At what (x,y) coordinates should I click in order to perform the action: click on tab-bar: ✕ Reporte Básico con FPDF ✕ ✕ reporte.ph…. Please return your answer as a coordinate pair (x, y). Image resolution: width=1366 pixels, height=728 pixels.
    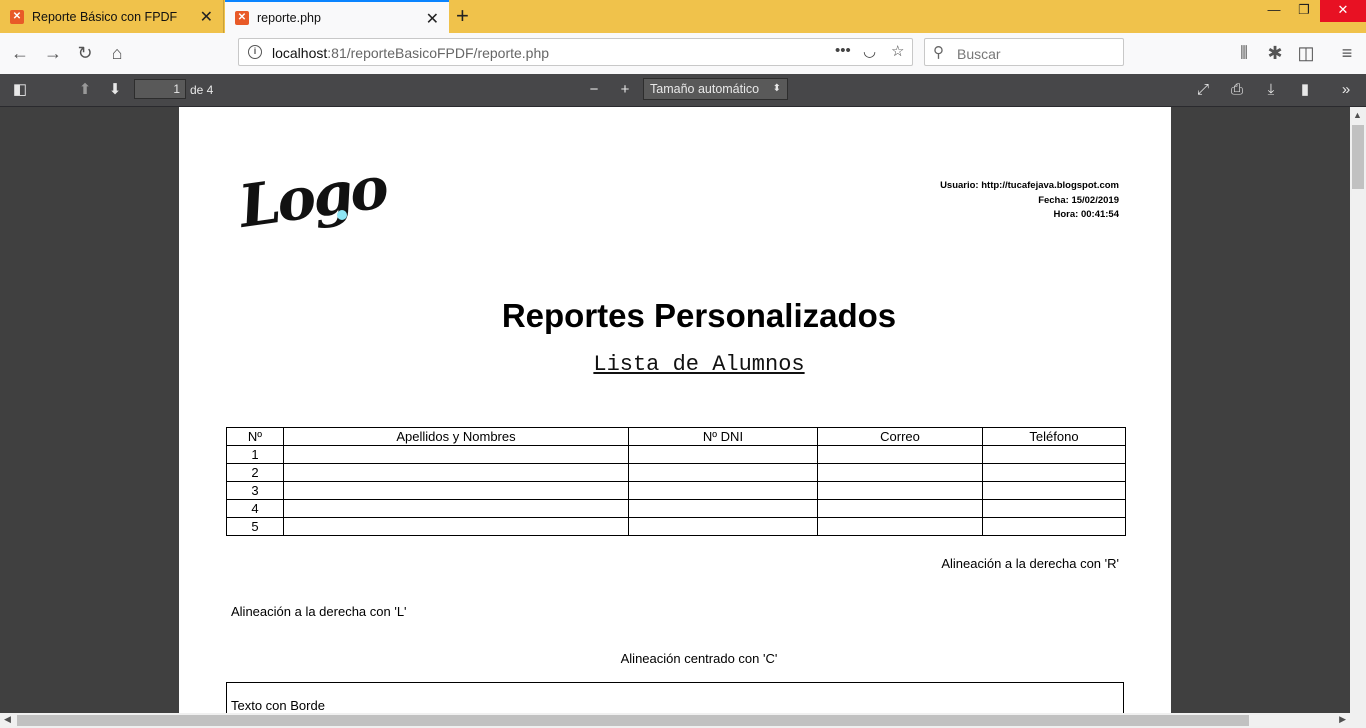
    Looking at the image, I should click on (683, 16).